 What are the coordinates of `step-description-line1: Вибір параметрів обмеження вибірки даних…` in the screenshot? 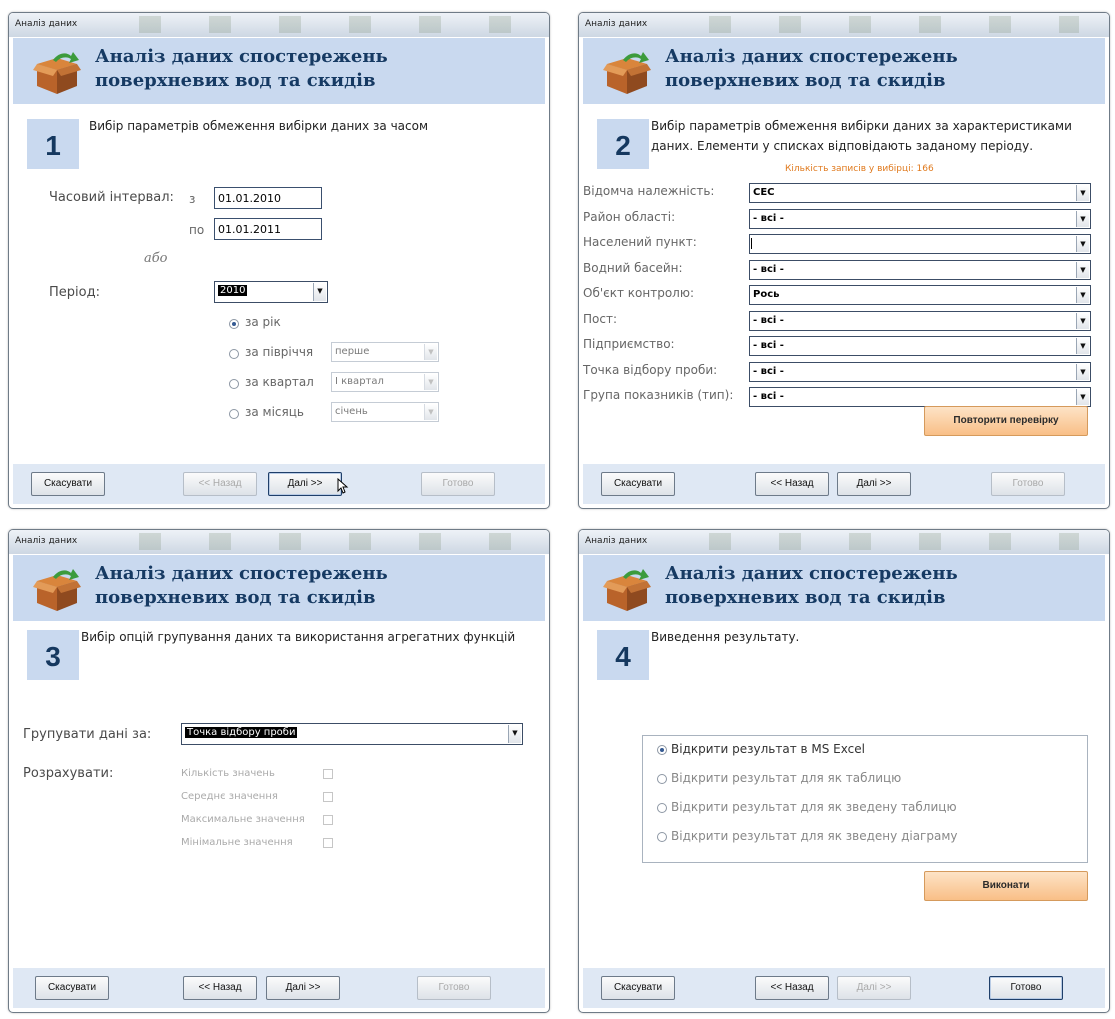 It's located at (861, 126).